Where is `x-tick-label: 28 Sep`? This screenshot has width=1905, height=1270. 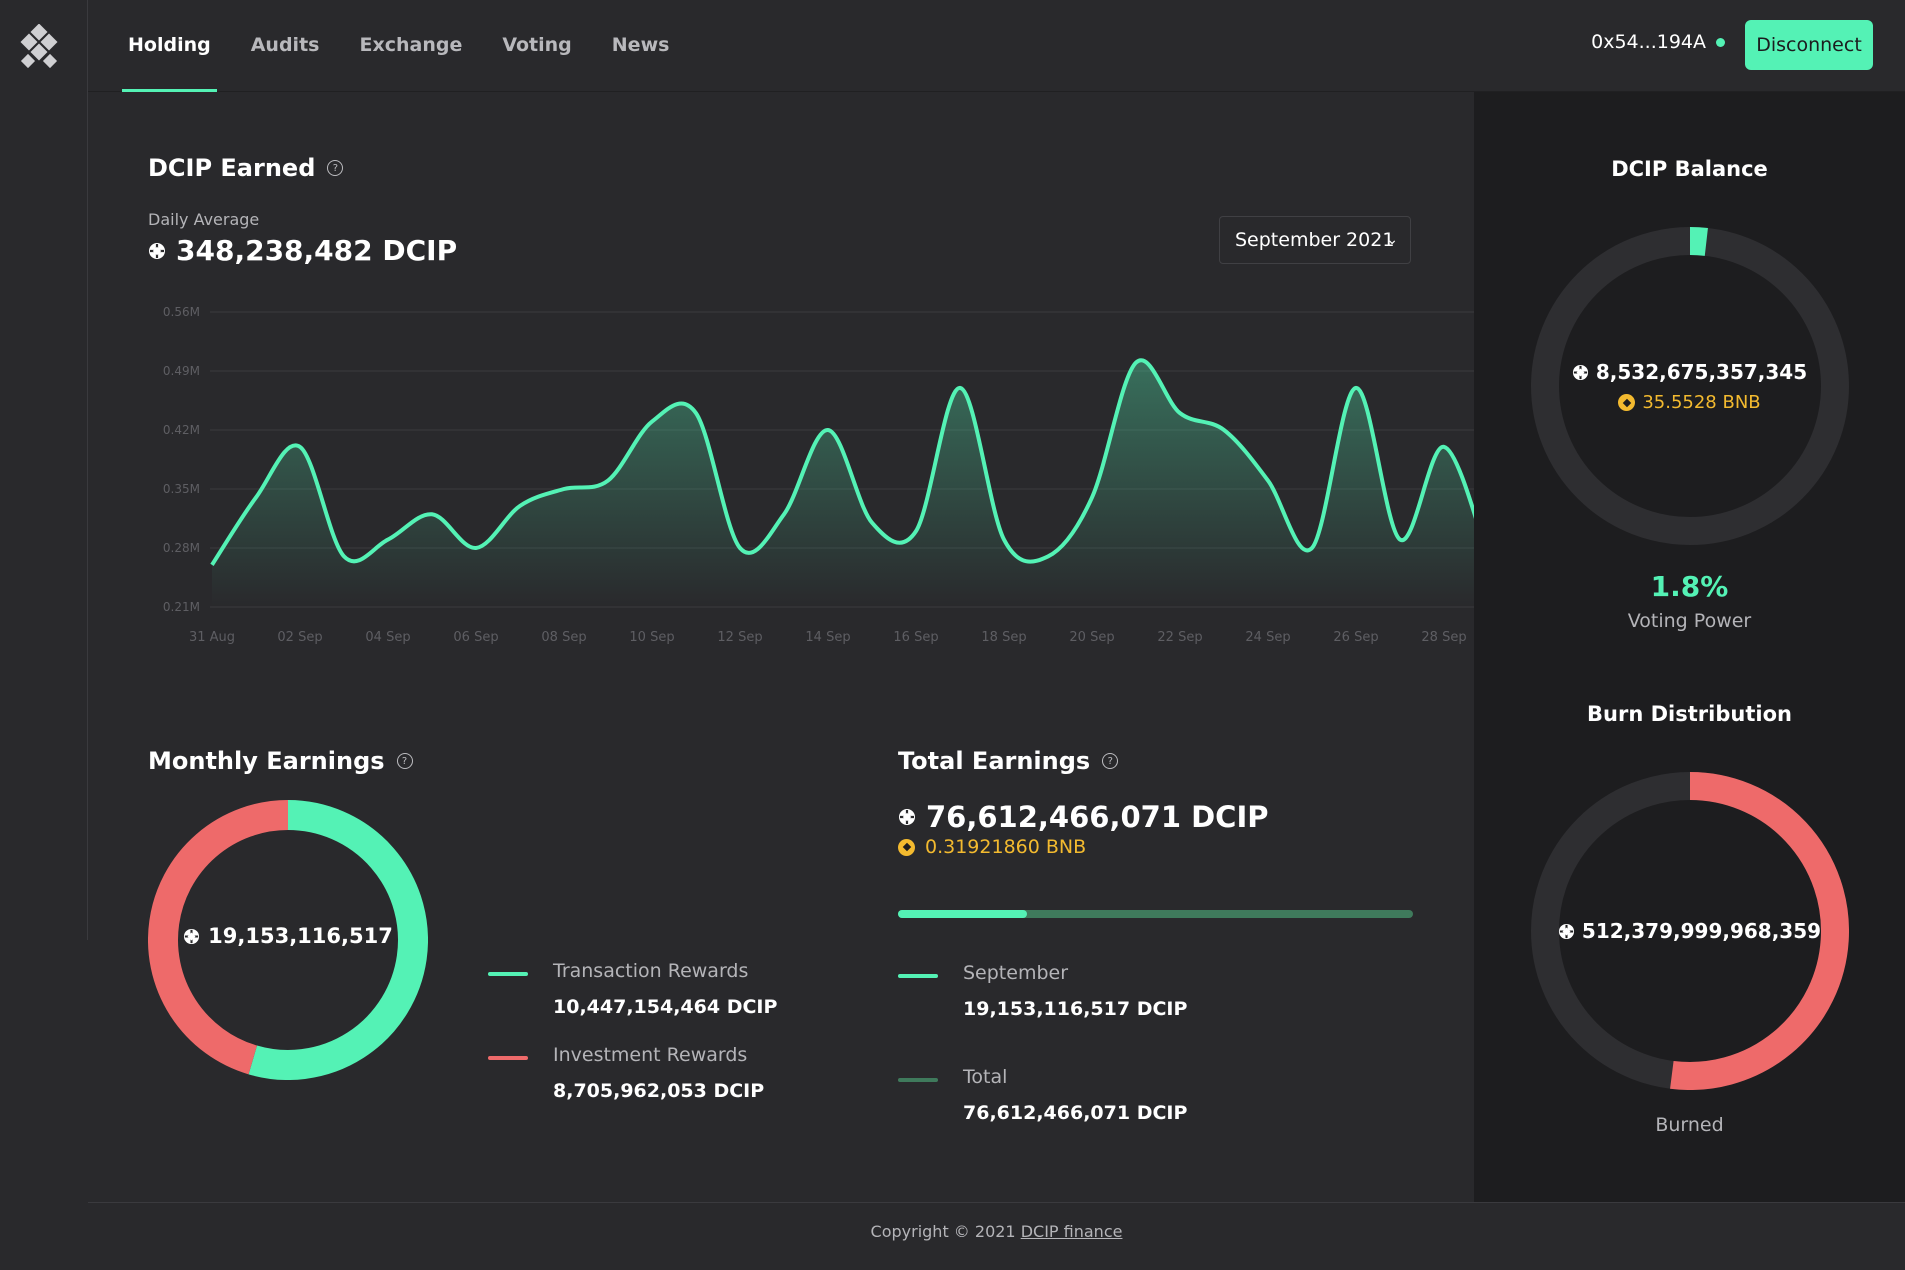
x-tick-label: 28 Sep is located at coordinates (1443, 637).